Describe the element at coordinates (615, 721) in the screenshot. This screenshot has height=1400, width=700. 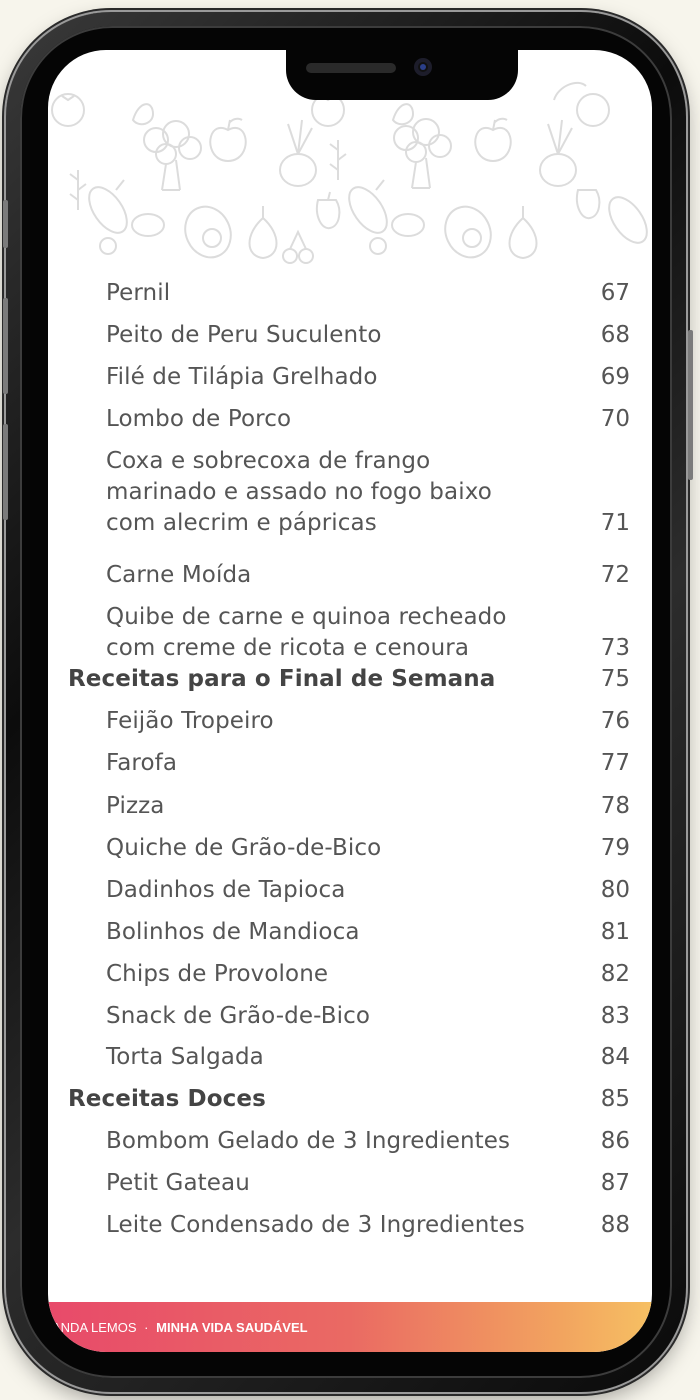
I see `toc-entry-page-number: 76` at that location.